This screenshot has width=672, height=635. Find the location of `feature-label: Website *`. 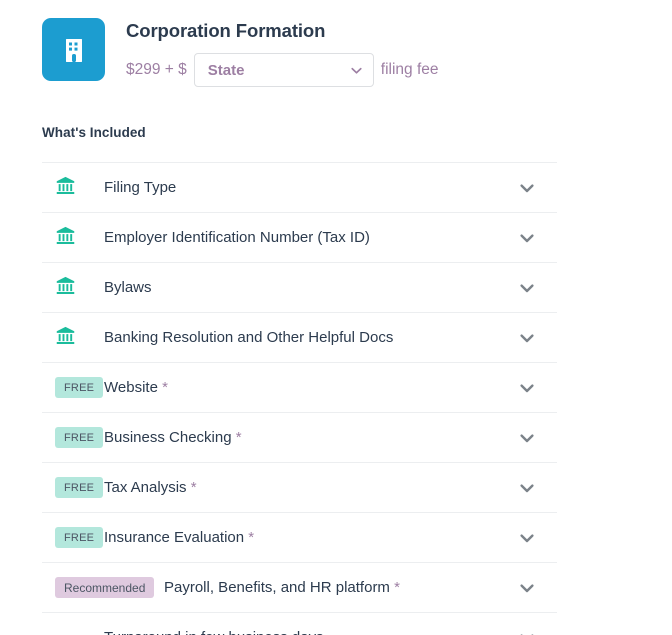

feature-label: Website * is located at coordinates (136, 388).